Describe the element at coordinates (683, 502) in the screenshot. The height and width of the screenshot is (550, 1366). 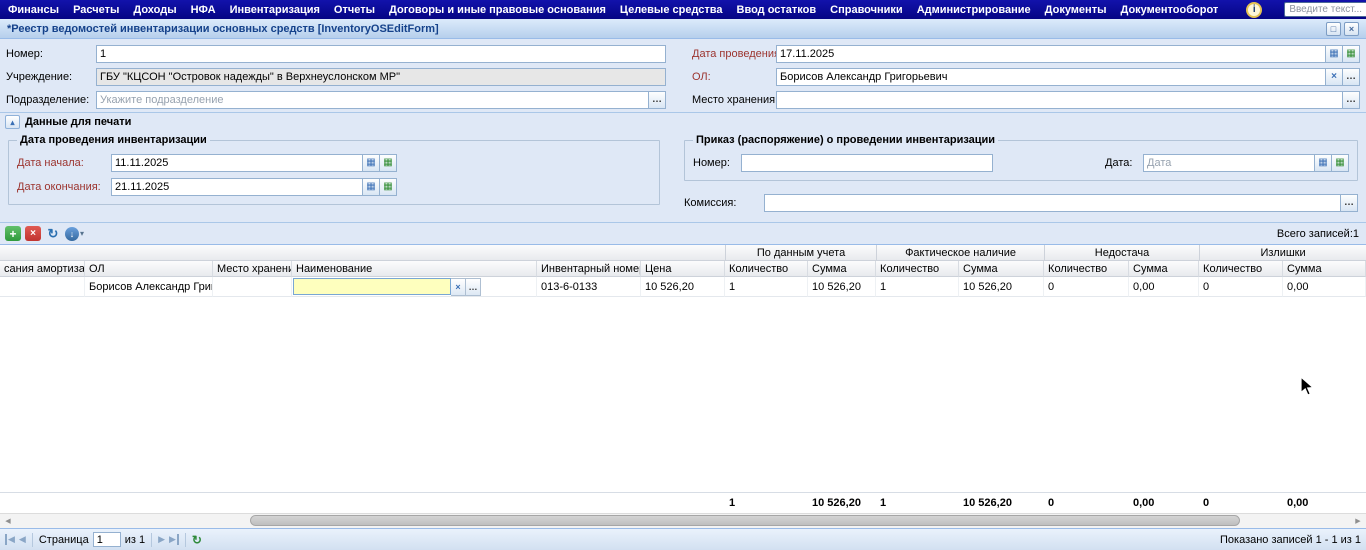
I see `summary-row: 1 10 526,20 1 10 526,20 0 0,00 0 0,00` at that location.